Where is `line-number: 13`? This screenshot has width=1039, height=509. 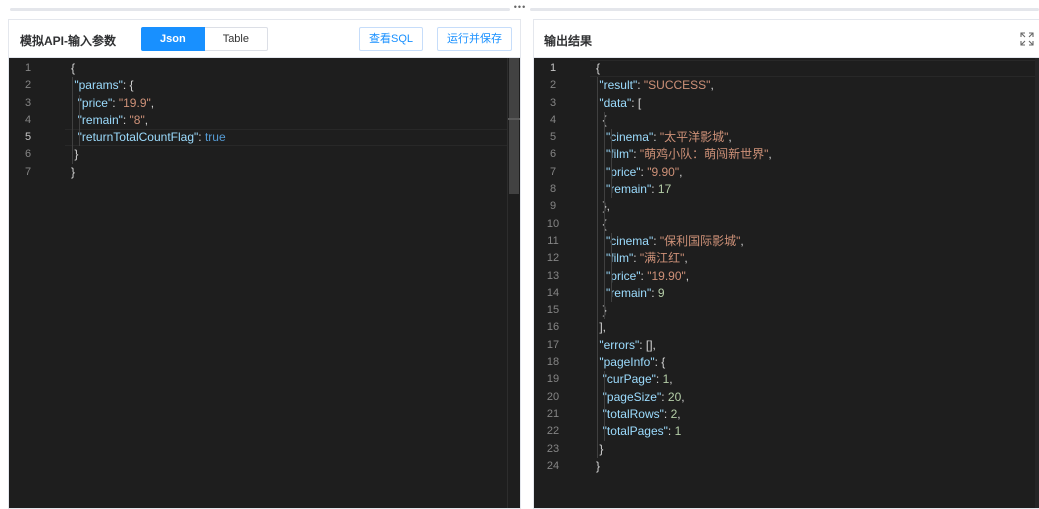
line-number: 13 is located at coordinates (553, 275).